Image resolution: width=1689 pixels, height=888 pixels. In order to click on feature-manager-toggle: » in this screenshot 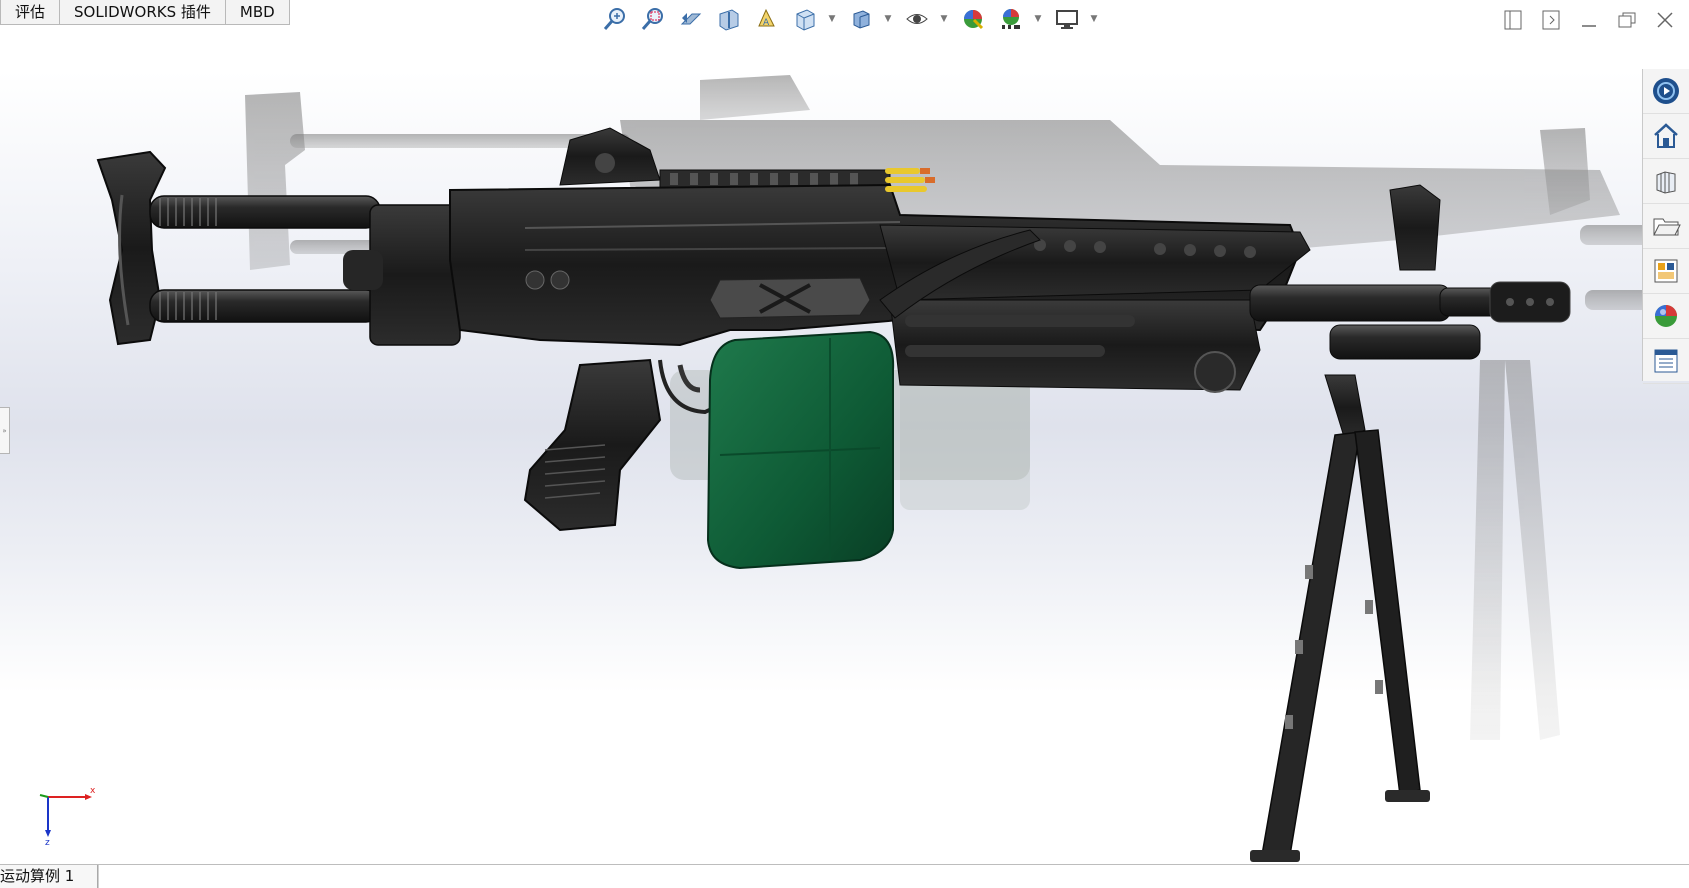, I will do `click(5, 430)`.